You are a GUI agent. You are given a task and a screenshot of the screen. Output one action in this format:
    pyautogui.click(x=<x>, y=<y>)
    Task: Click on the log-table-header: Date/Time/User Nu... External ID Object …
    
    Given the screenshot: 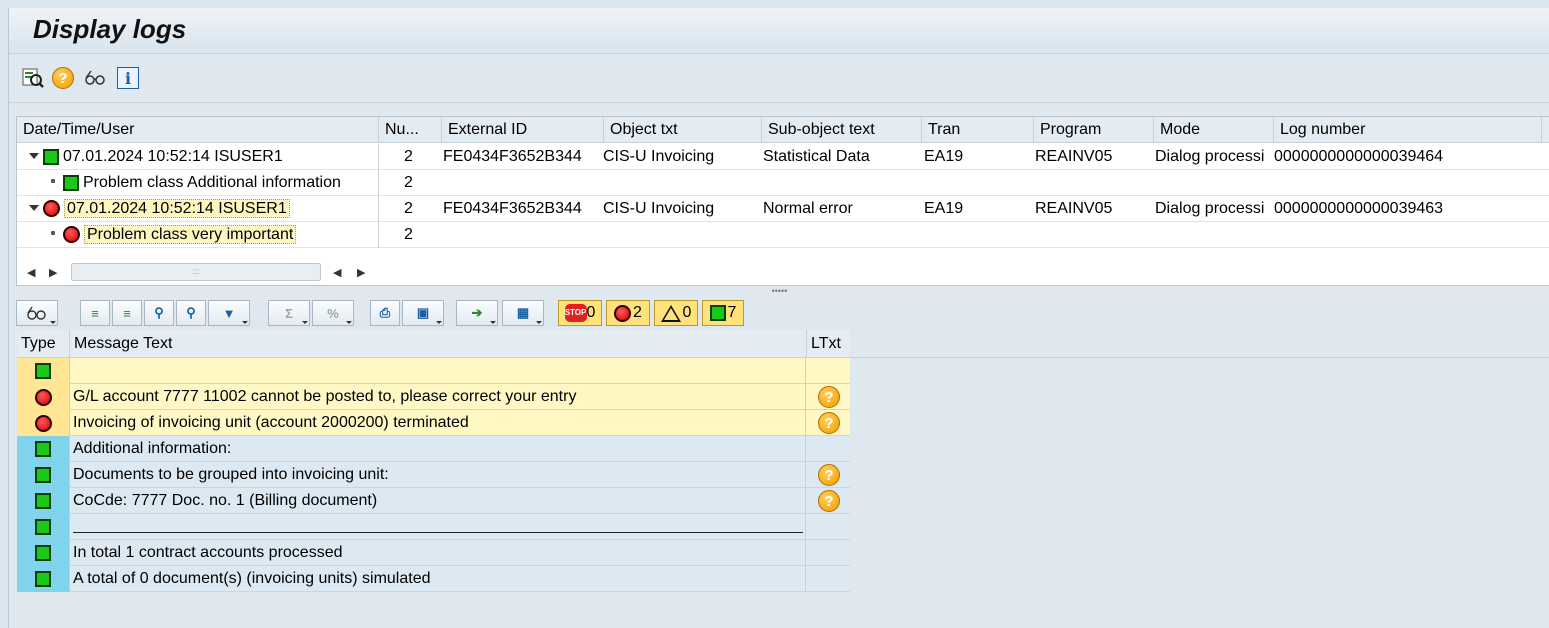 What is the action you would take?
    pyautogui.click(x=783, y=130)
    